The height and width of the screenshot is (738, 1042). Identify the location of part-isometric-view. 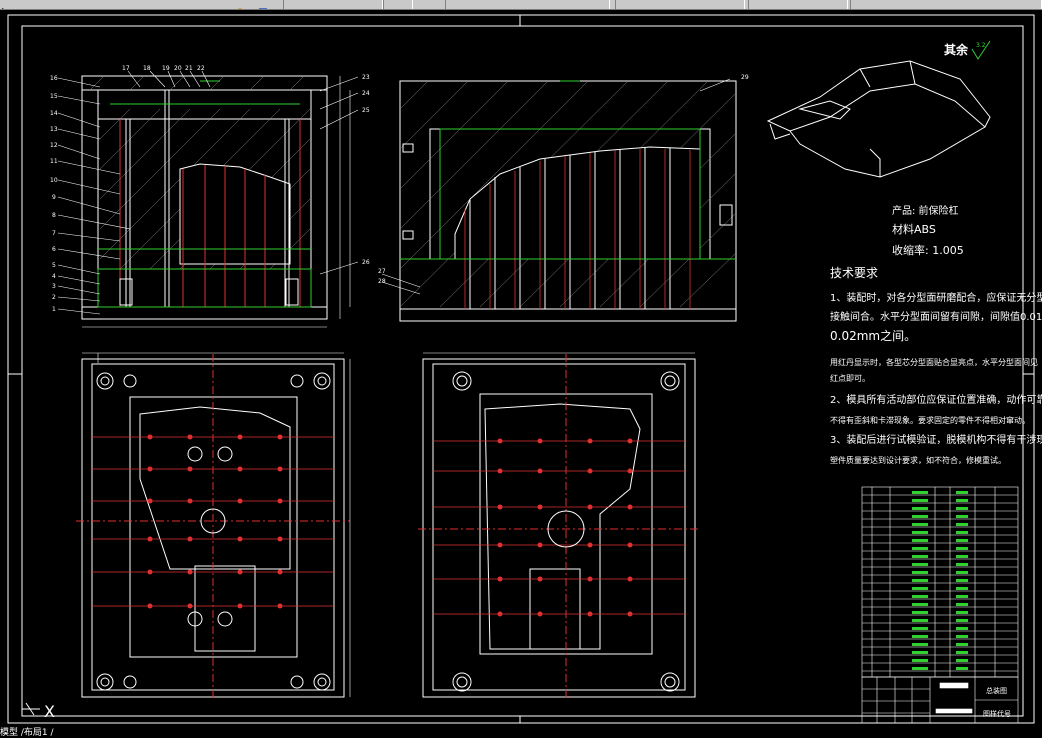
(878, 119).